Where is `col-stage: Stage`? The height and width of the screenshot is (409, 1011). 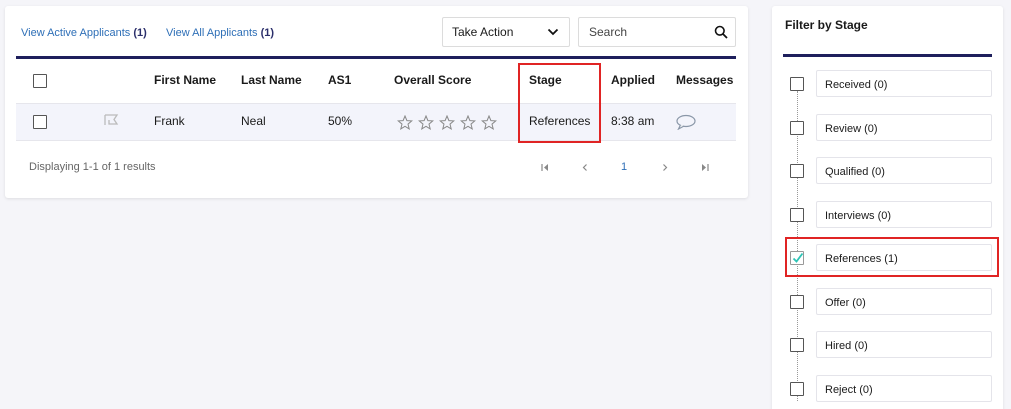 col-stage: Stage is located at coordinates (545, 80).